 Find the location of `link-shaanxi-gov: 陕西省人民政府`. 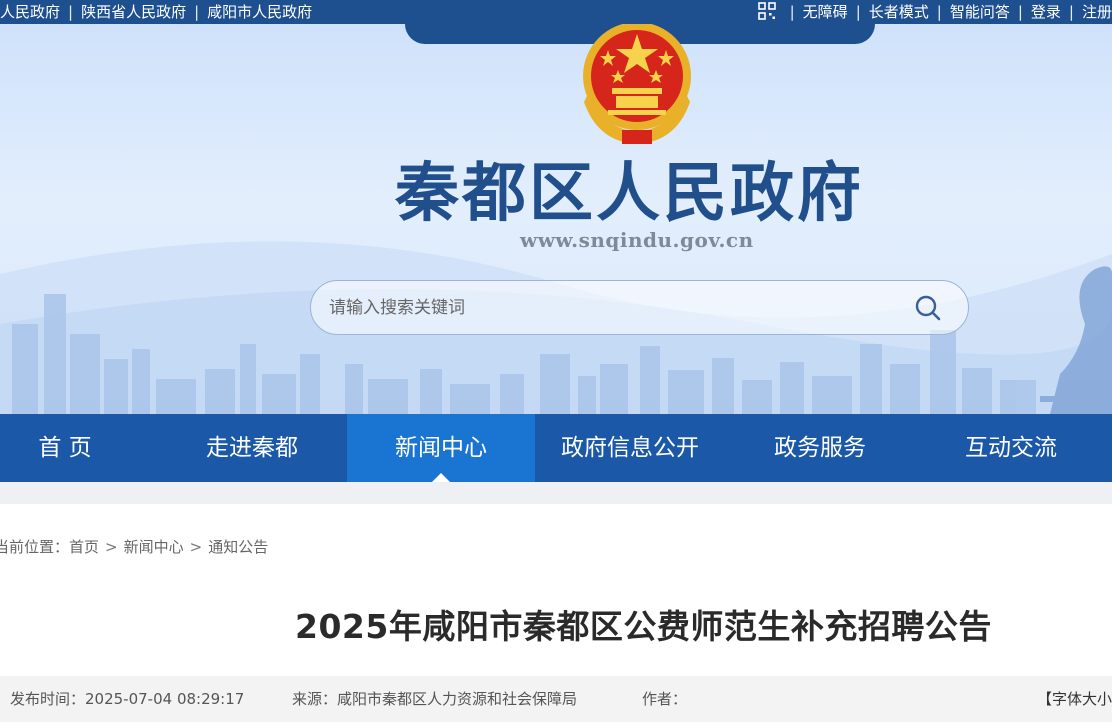

link-shaanxi-gov: 陕西省人民政府 is located at coordinates (133, 12).